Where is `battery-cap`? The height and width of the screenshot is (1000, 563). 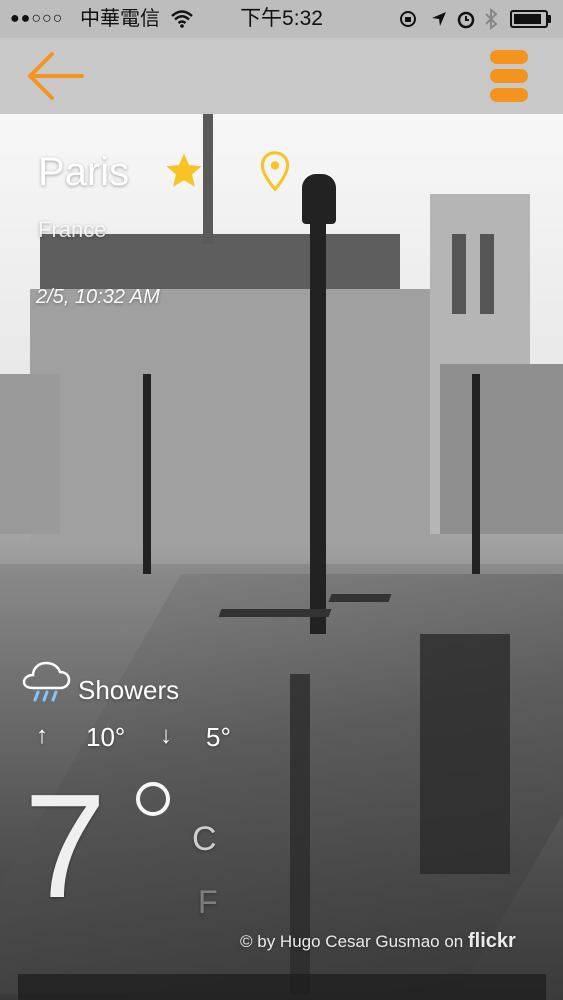 battery-cap is located at coordinates (549, 19).